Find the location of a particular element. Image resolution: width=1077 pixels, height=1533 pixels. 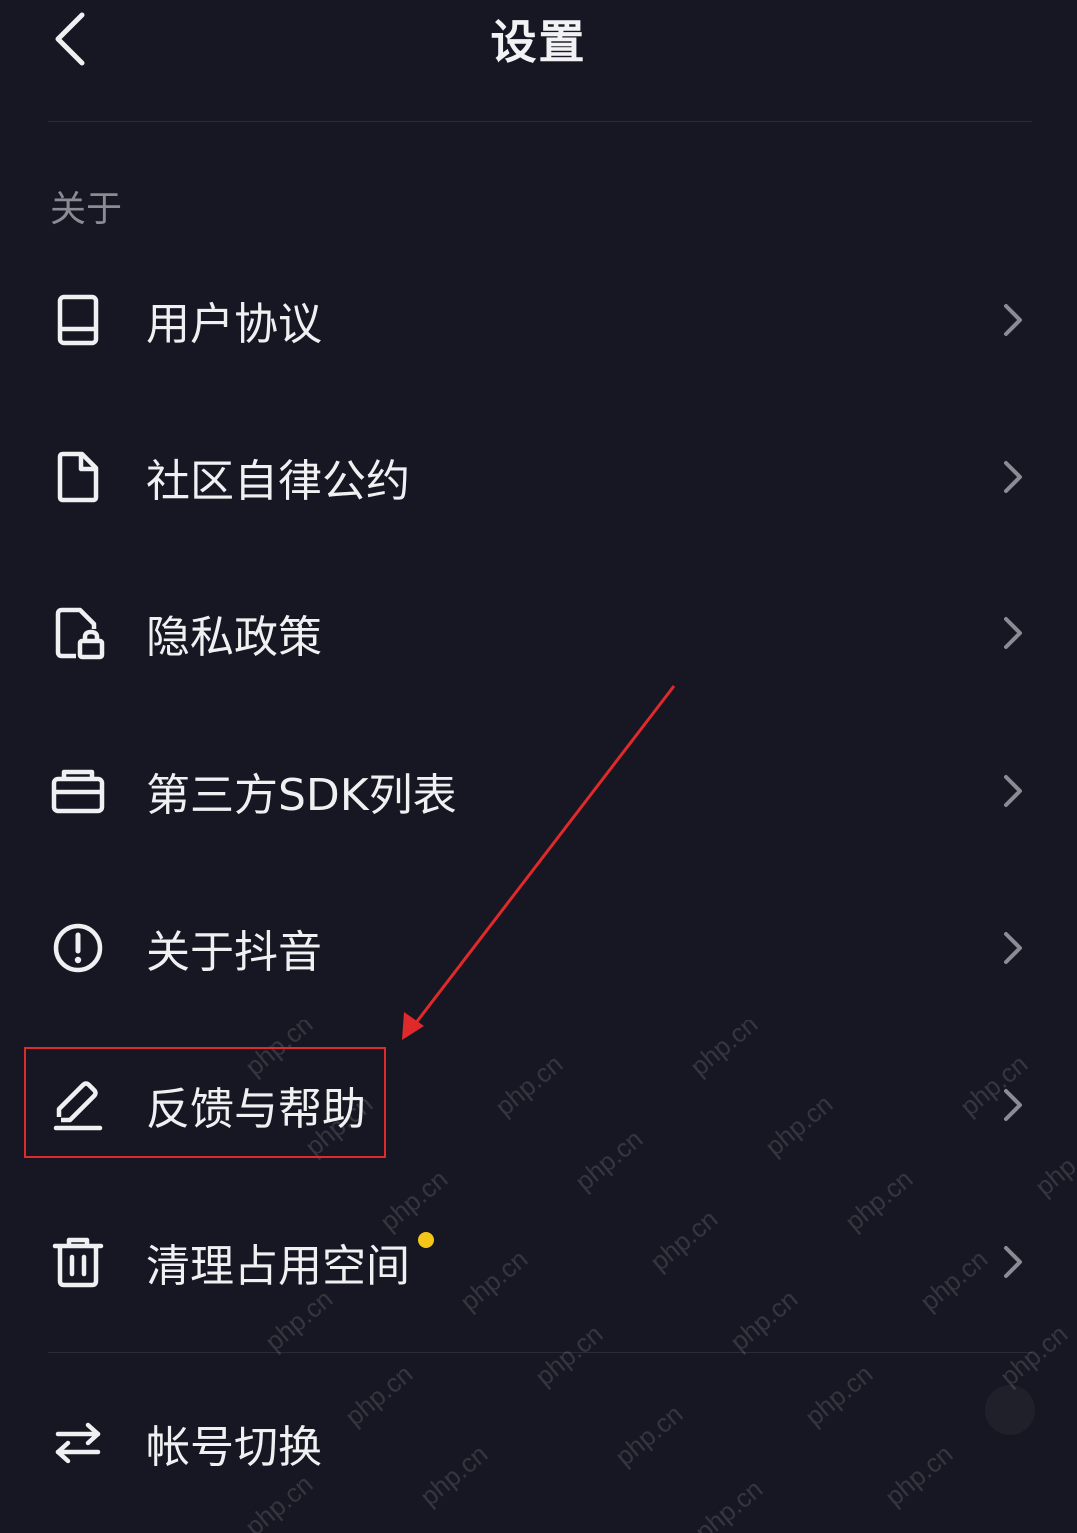

settings-item-label: 隐私政策 is located at coordinates (234, 637).